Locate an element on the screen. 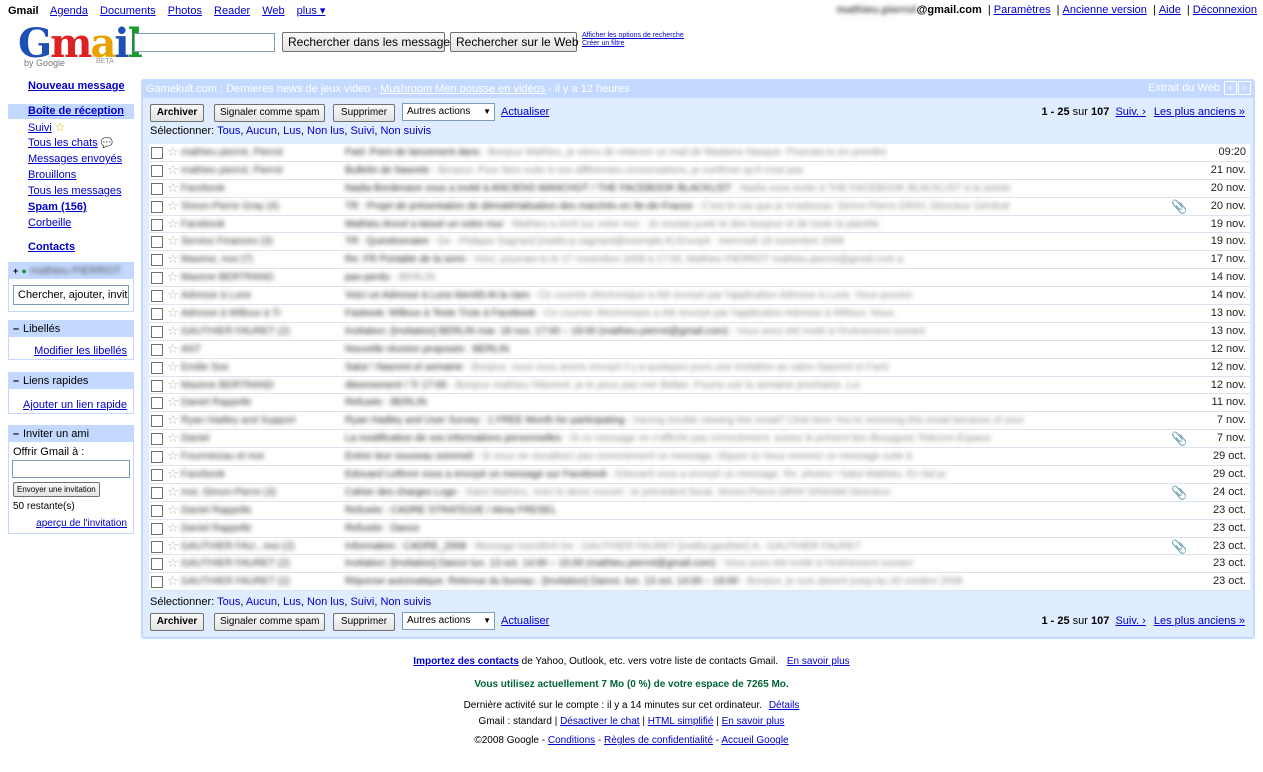 The height and width of the screenshot is (772, 1263). sidebar-item-contacts: Contacts is located at coordinates (51, 247).